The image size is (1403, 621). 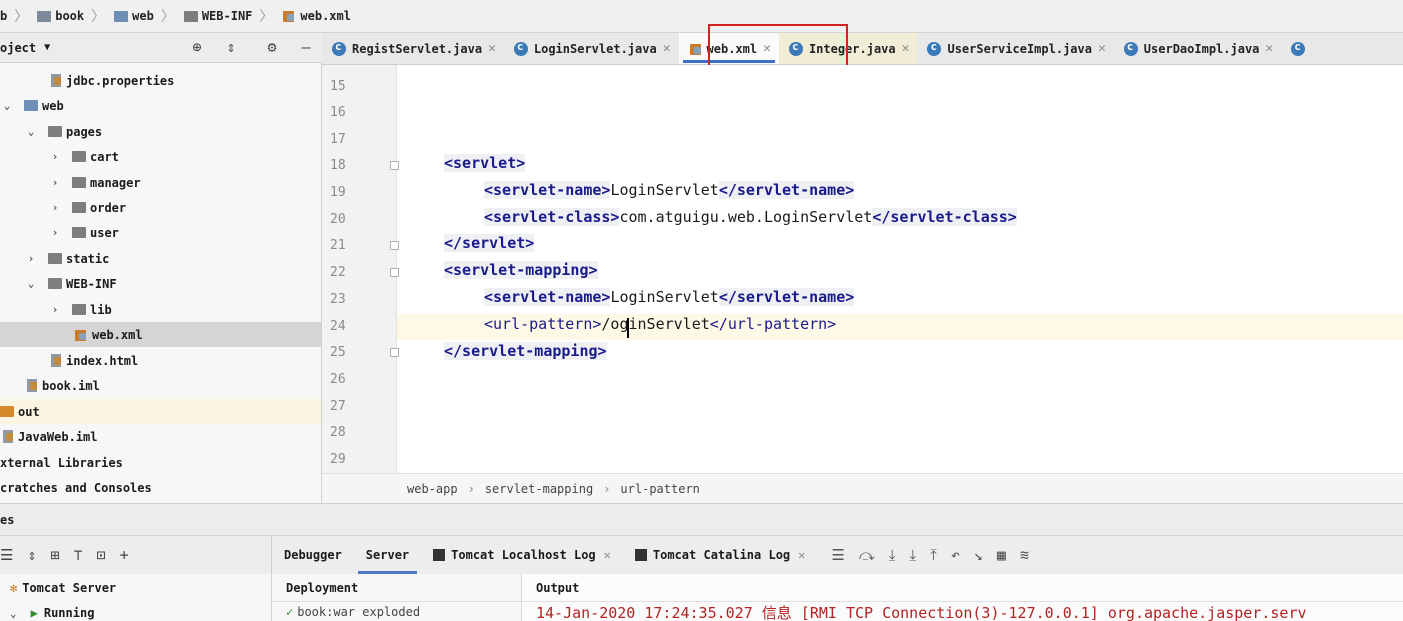 I want to click on group-icon: ⊞, so click(x=54, y=555).